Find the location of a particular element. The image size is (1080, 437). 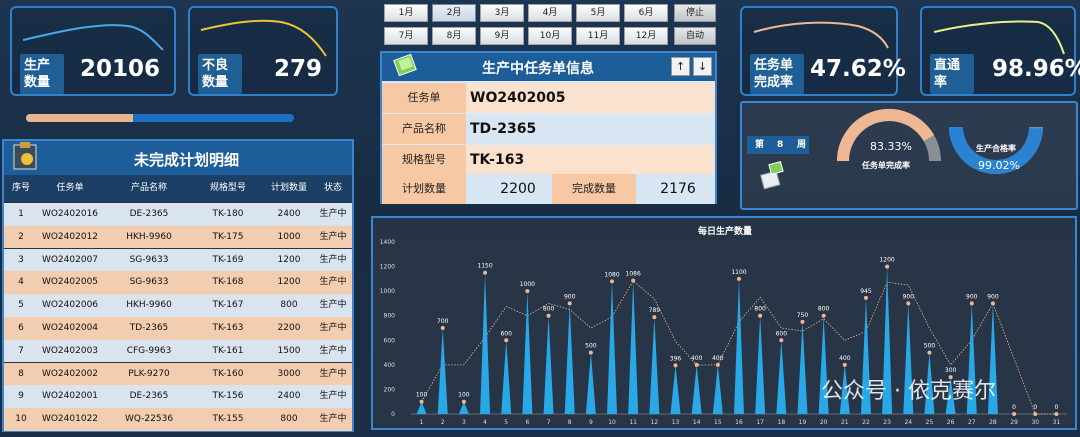

table-cell: 2 is located at coordinates (21, 236).